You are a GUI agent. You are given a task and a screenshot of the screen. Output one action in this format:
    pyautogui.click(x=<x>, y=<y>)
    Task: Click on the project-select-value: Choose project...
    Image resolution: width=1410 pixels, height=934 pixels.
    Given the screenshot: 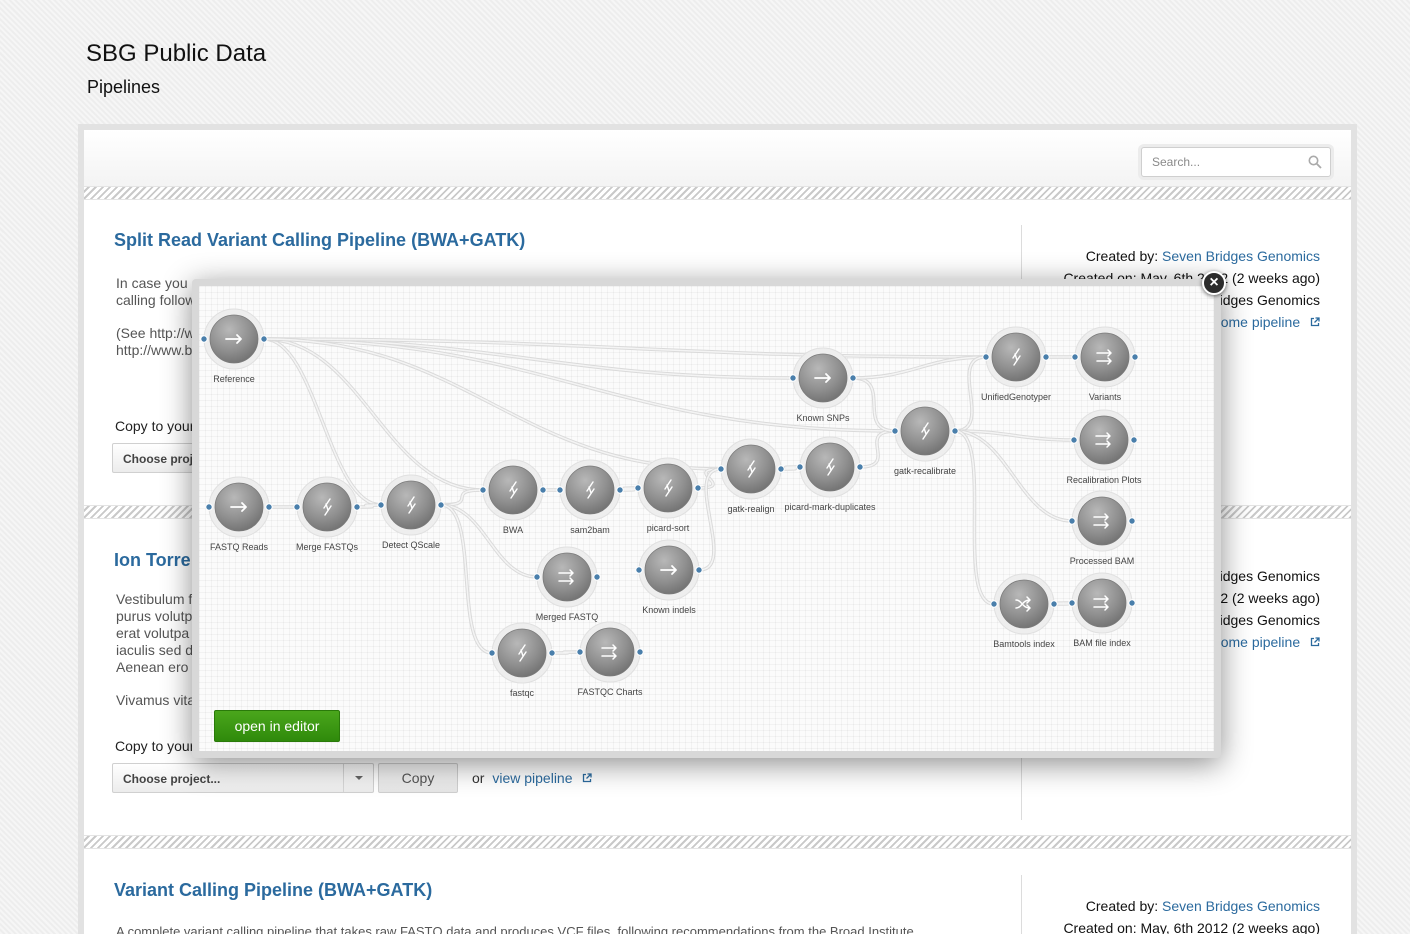 What is the action you would take?
    pyautogui.click(x=172, y=779)
    